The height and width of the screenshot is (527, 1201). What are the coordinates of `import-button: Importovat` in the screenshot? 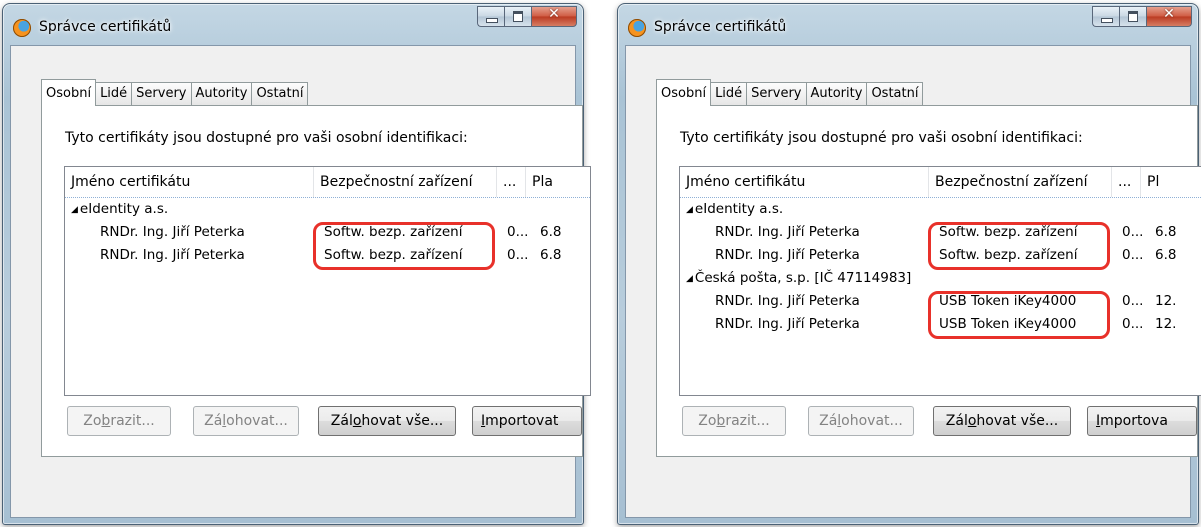 It's located at (527, 421).